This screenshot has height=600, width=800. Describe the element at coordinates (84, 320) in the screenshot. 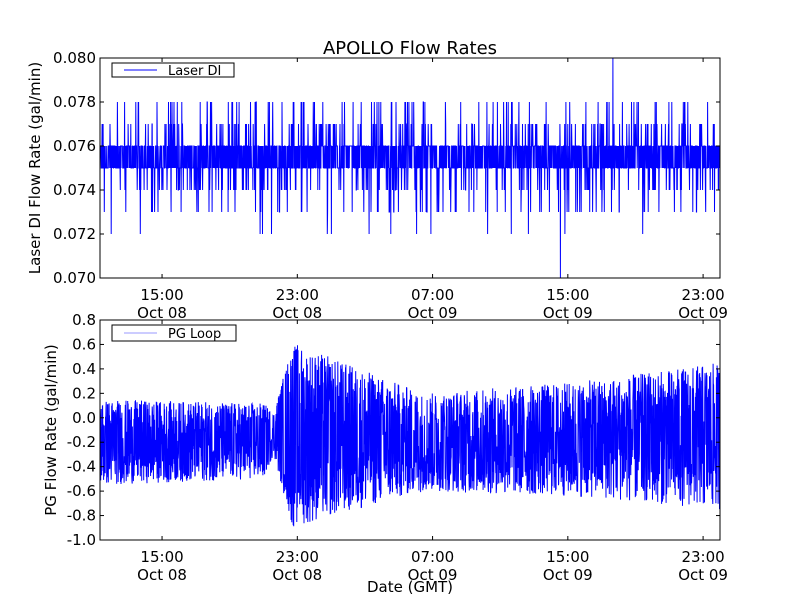

I see `y-tick-label: 0.8` at that location.